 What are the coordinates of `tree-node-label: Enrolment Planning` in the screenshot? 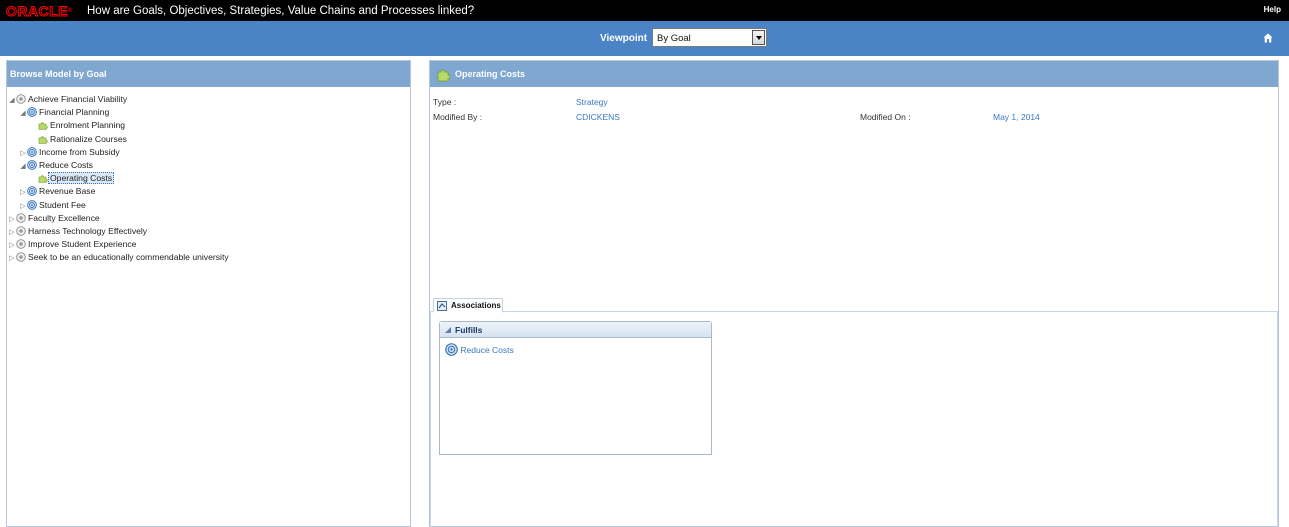 It's located at (88, 125).